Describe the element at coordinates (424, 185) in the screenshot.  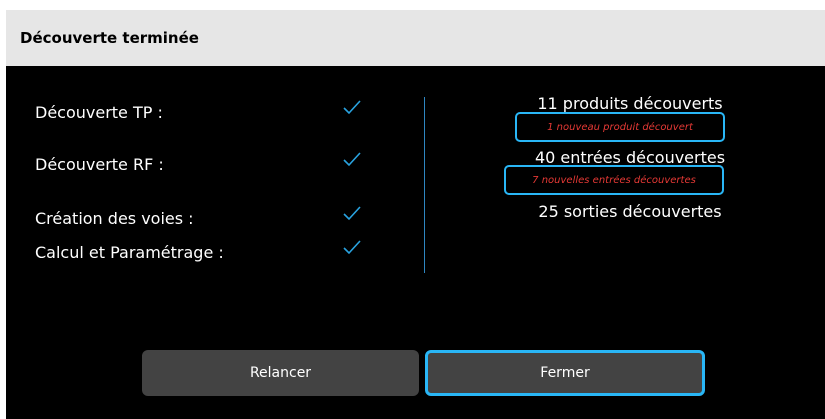
I see `vertical-divider` at that location.